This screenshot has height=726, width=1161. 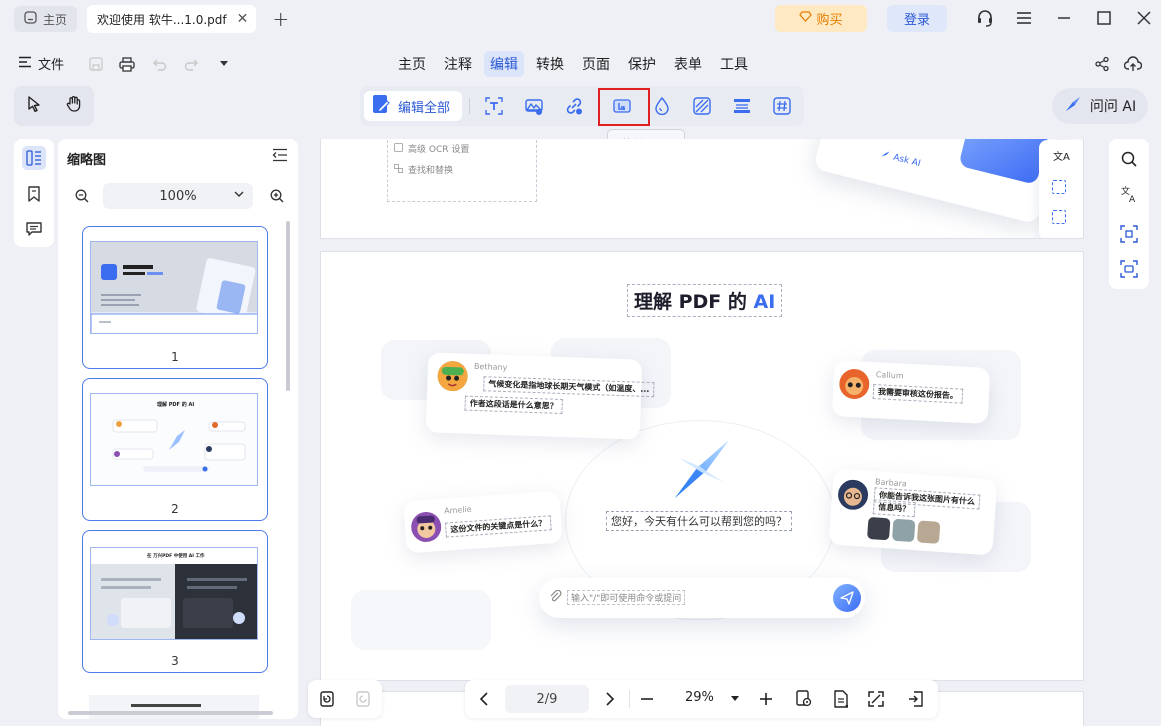 I want to click on buy-button: 购买, so click(x=821, y=18).